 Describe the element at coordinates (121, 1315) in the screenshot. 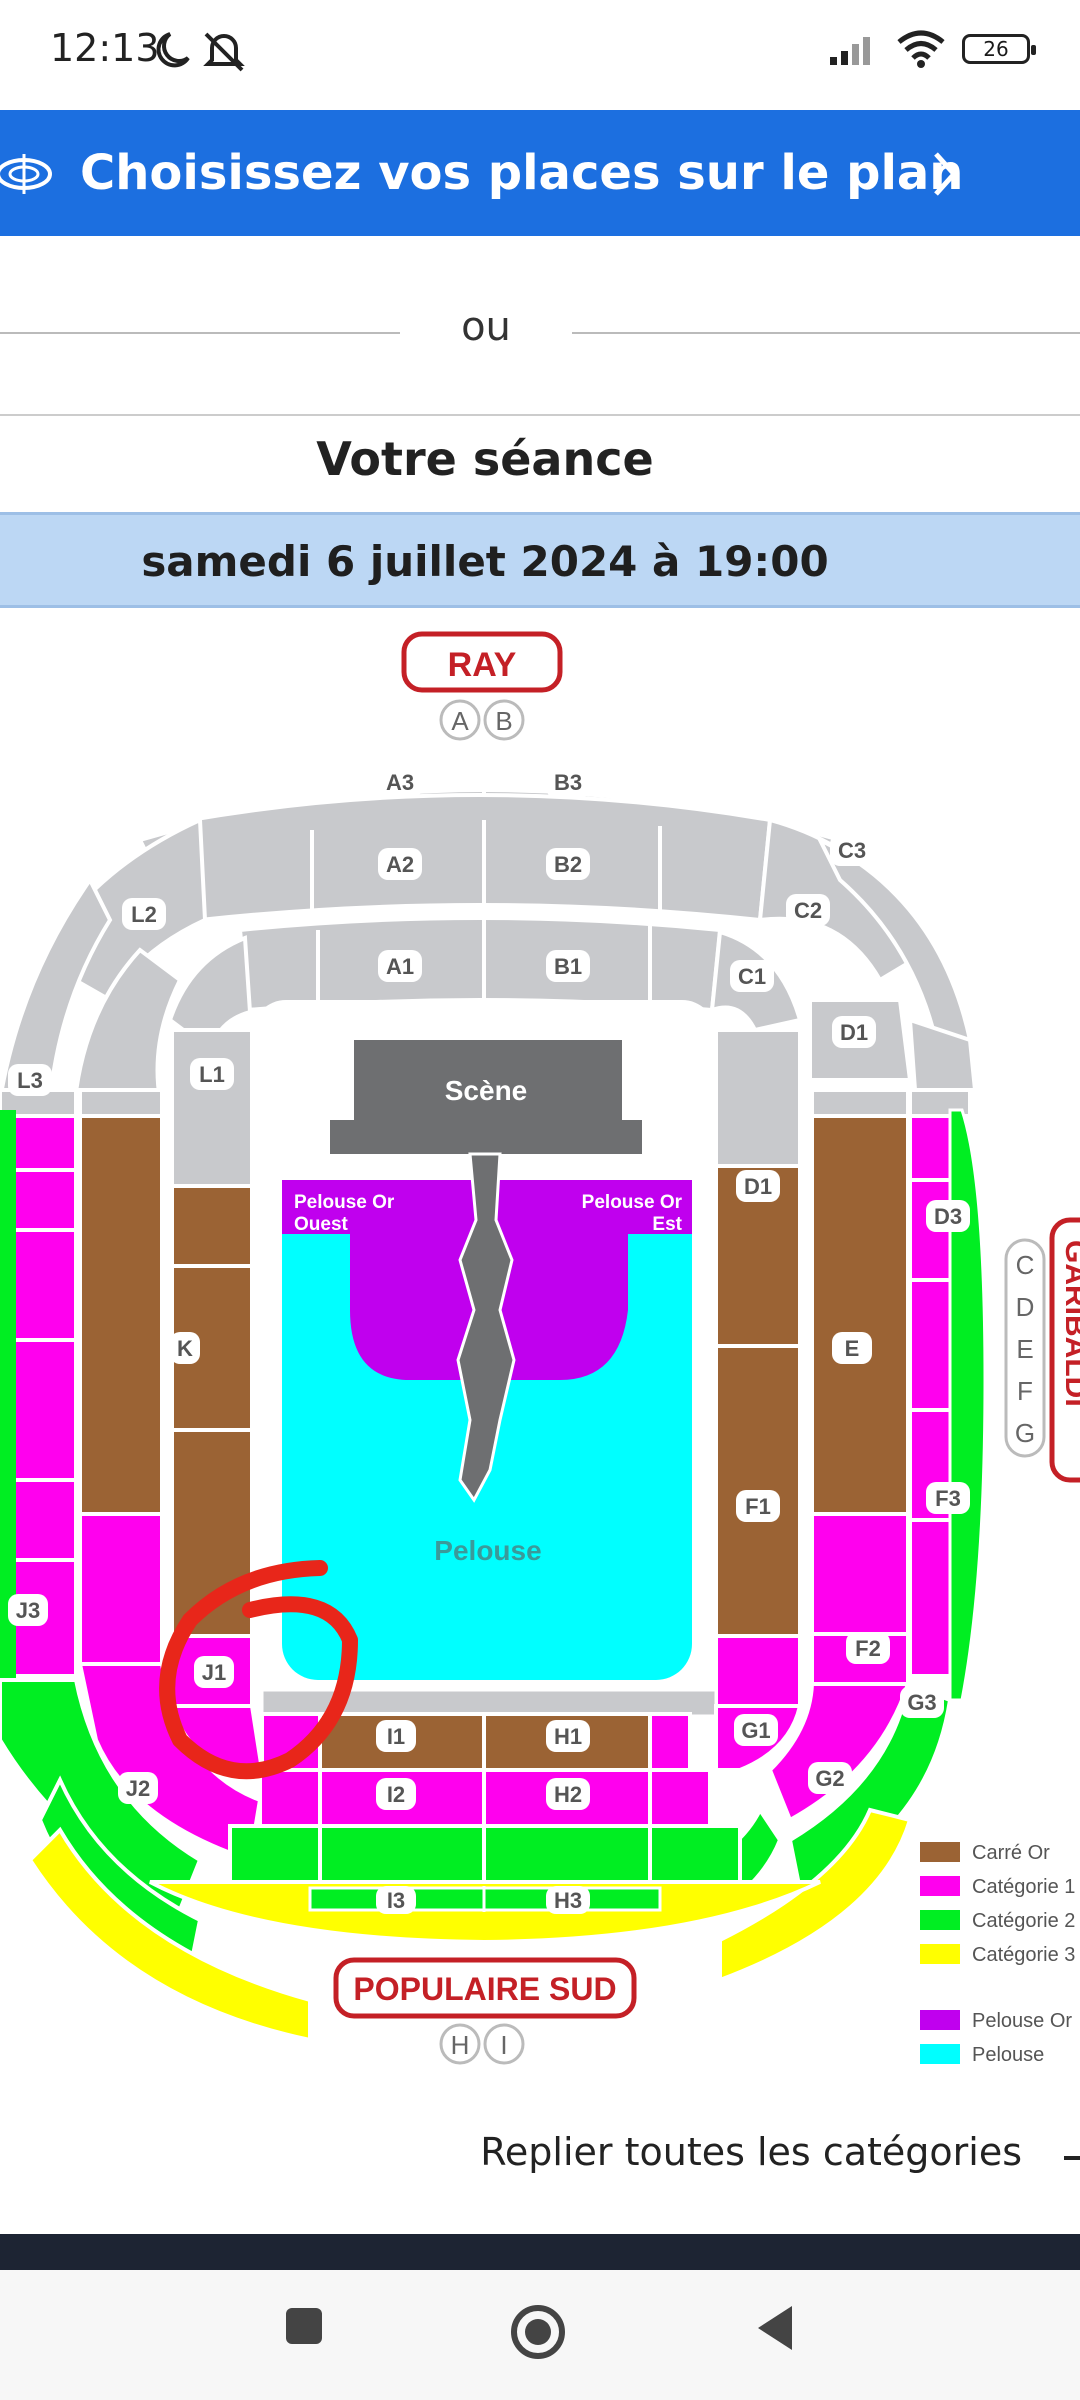

I see `section-l-carre-or` at that location.